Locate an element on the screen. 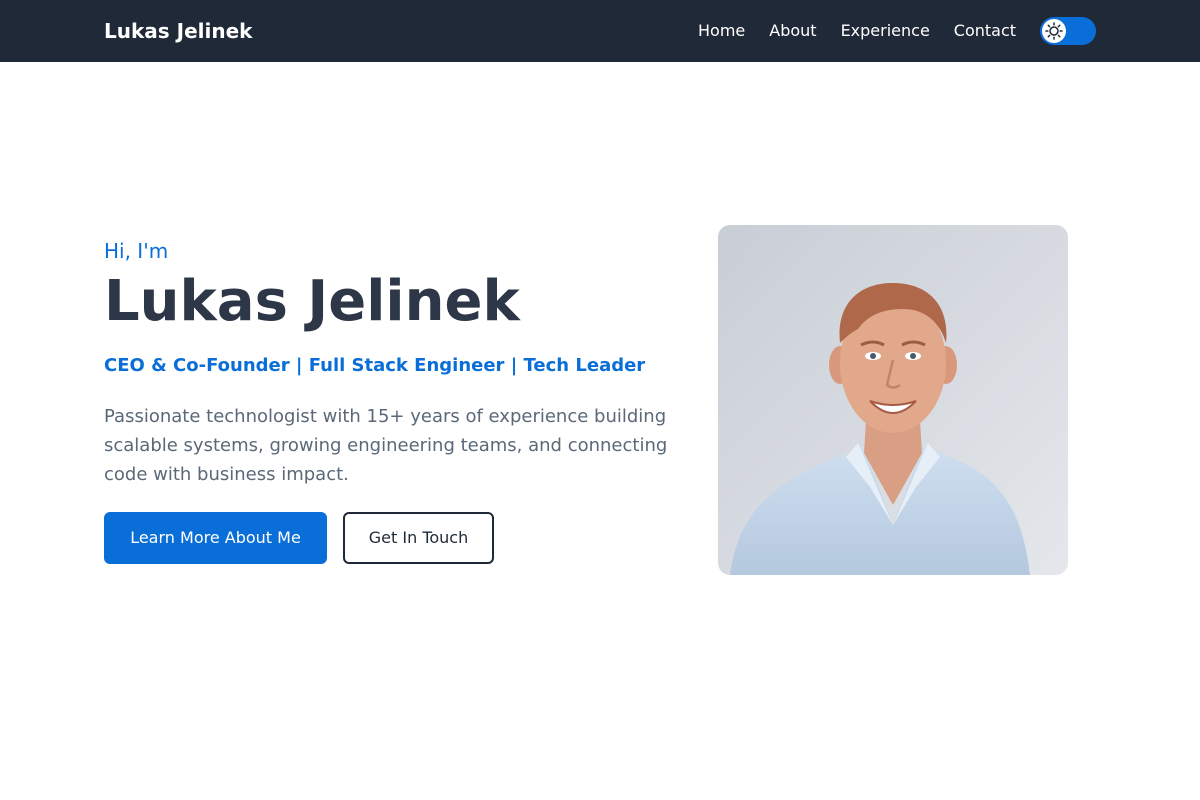 This screenshot has height=800, width=1200. toggle-knob is located at coordinates (1054, 31).